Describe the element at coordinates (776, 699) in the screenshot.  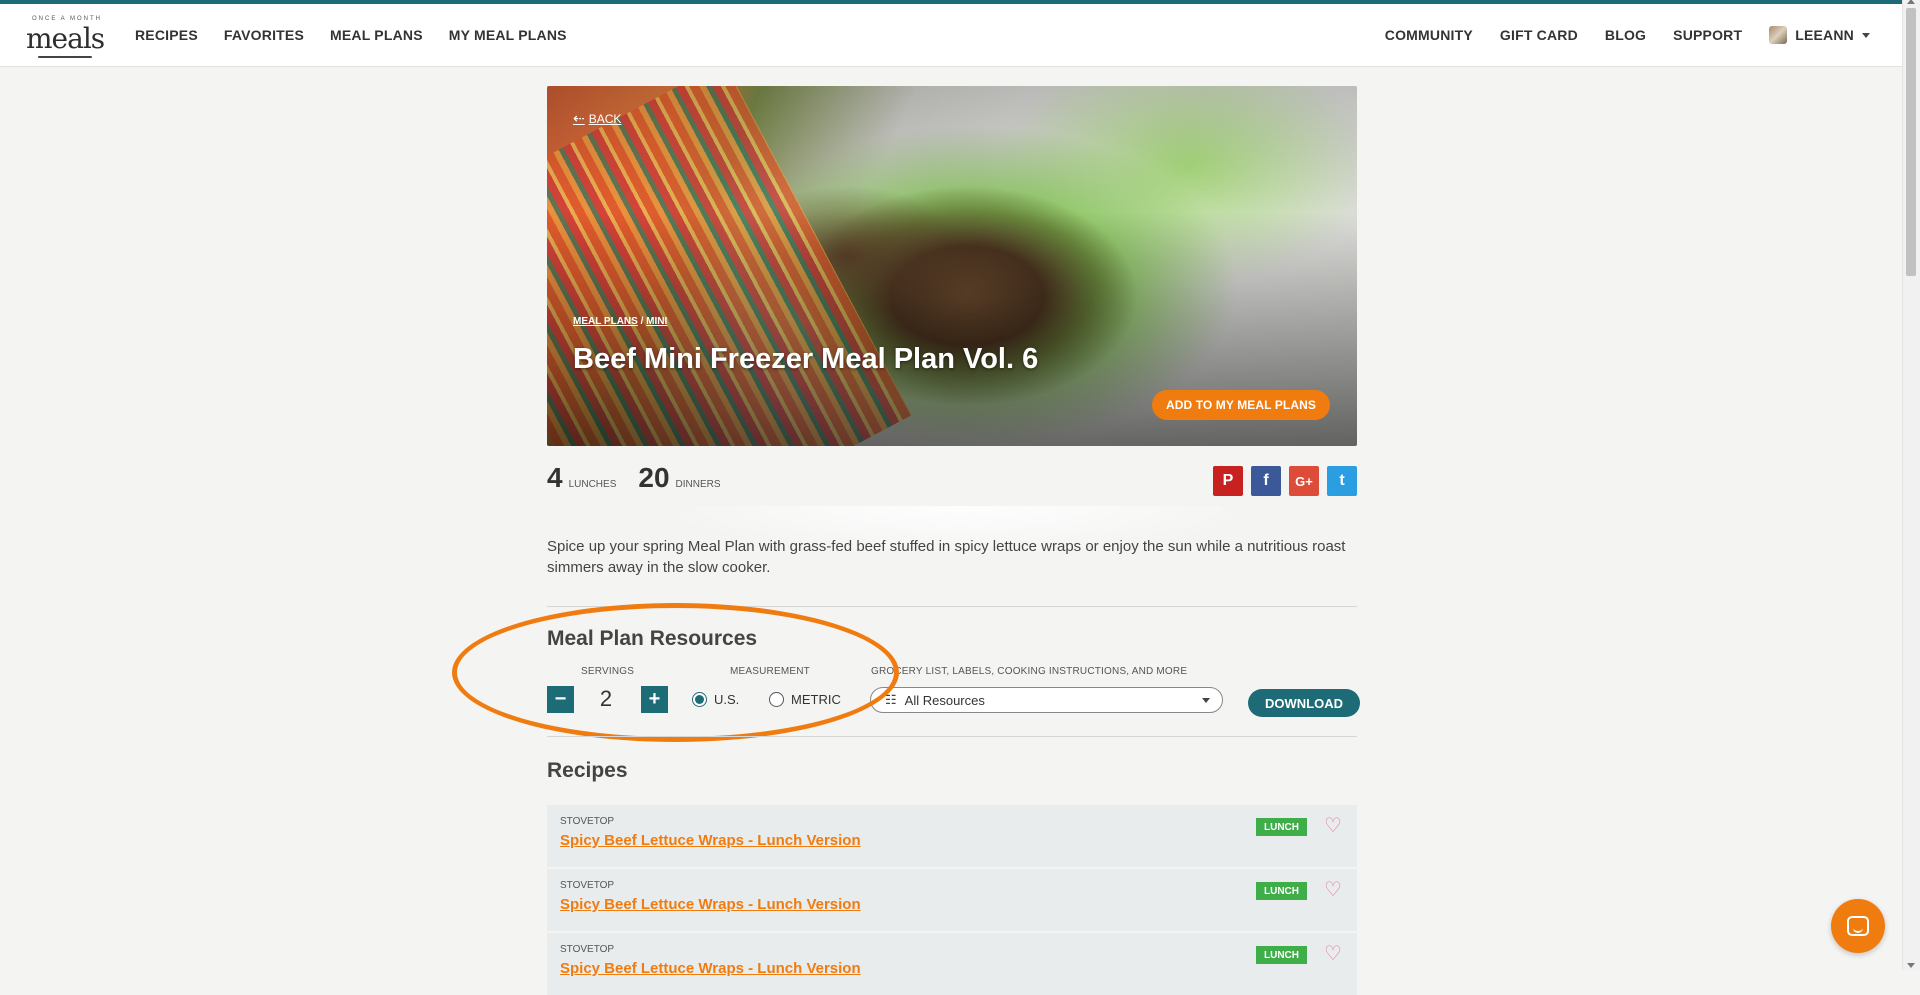
I see `radio-unselected-icon` at that location.